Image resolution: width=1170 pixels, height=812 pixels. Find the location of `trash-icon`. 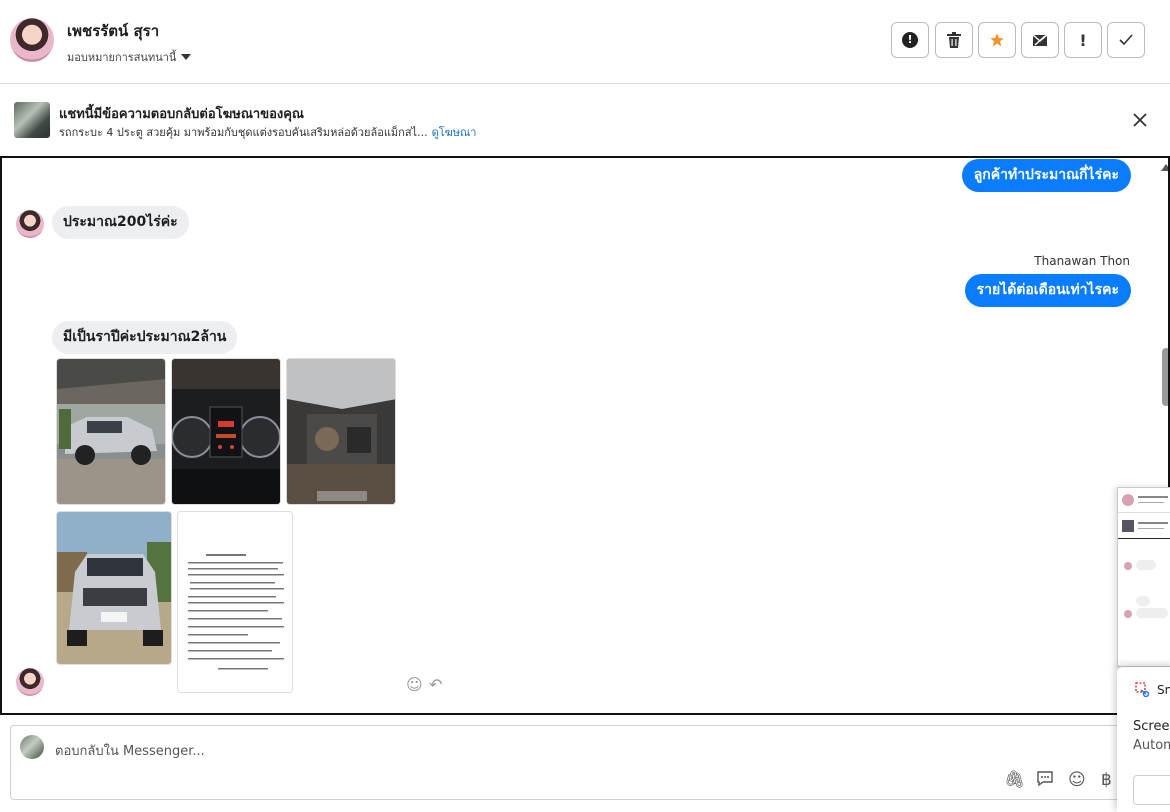

trash-icon is located at coordinates (954, 40).